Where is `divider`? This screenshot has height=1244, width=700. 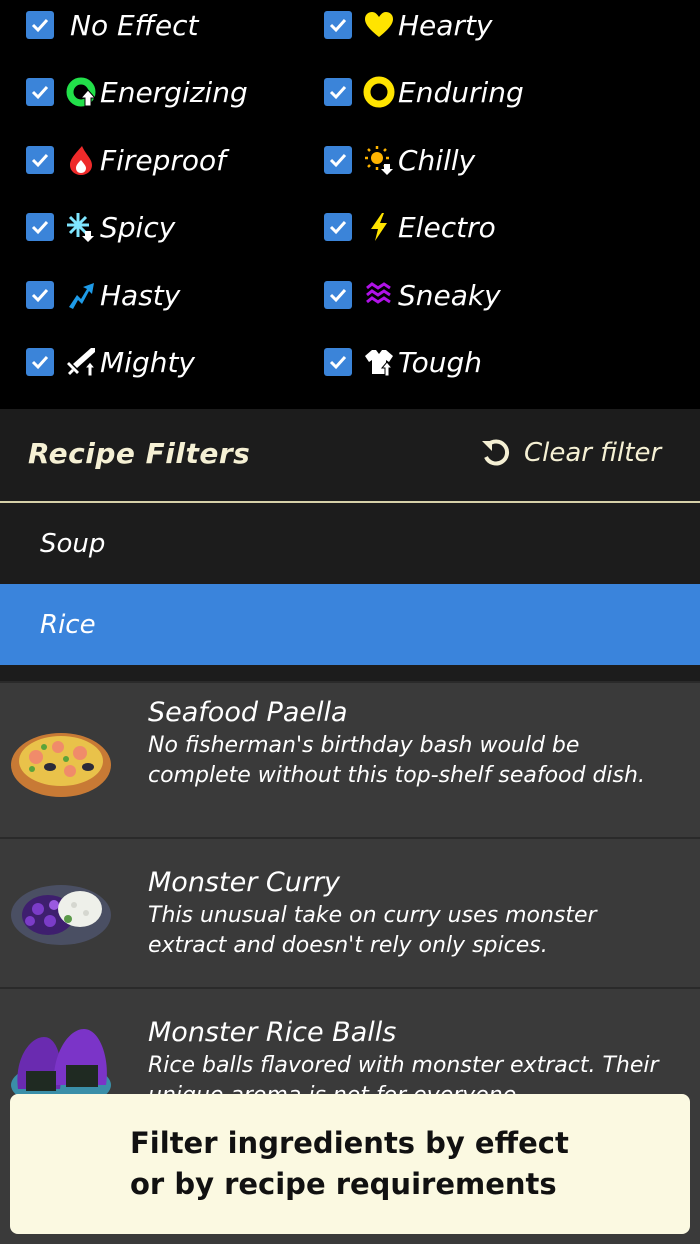 divider is located at coordinates (350, 673).